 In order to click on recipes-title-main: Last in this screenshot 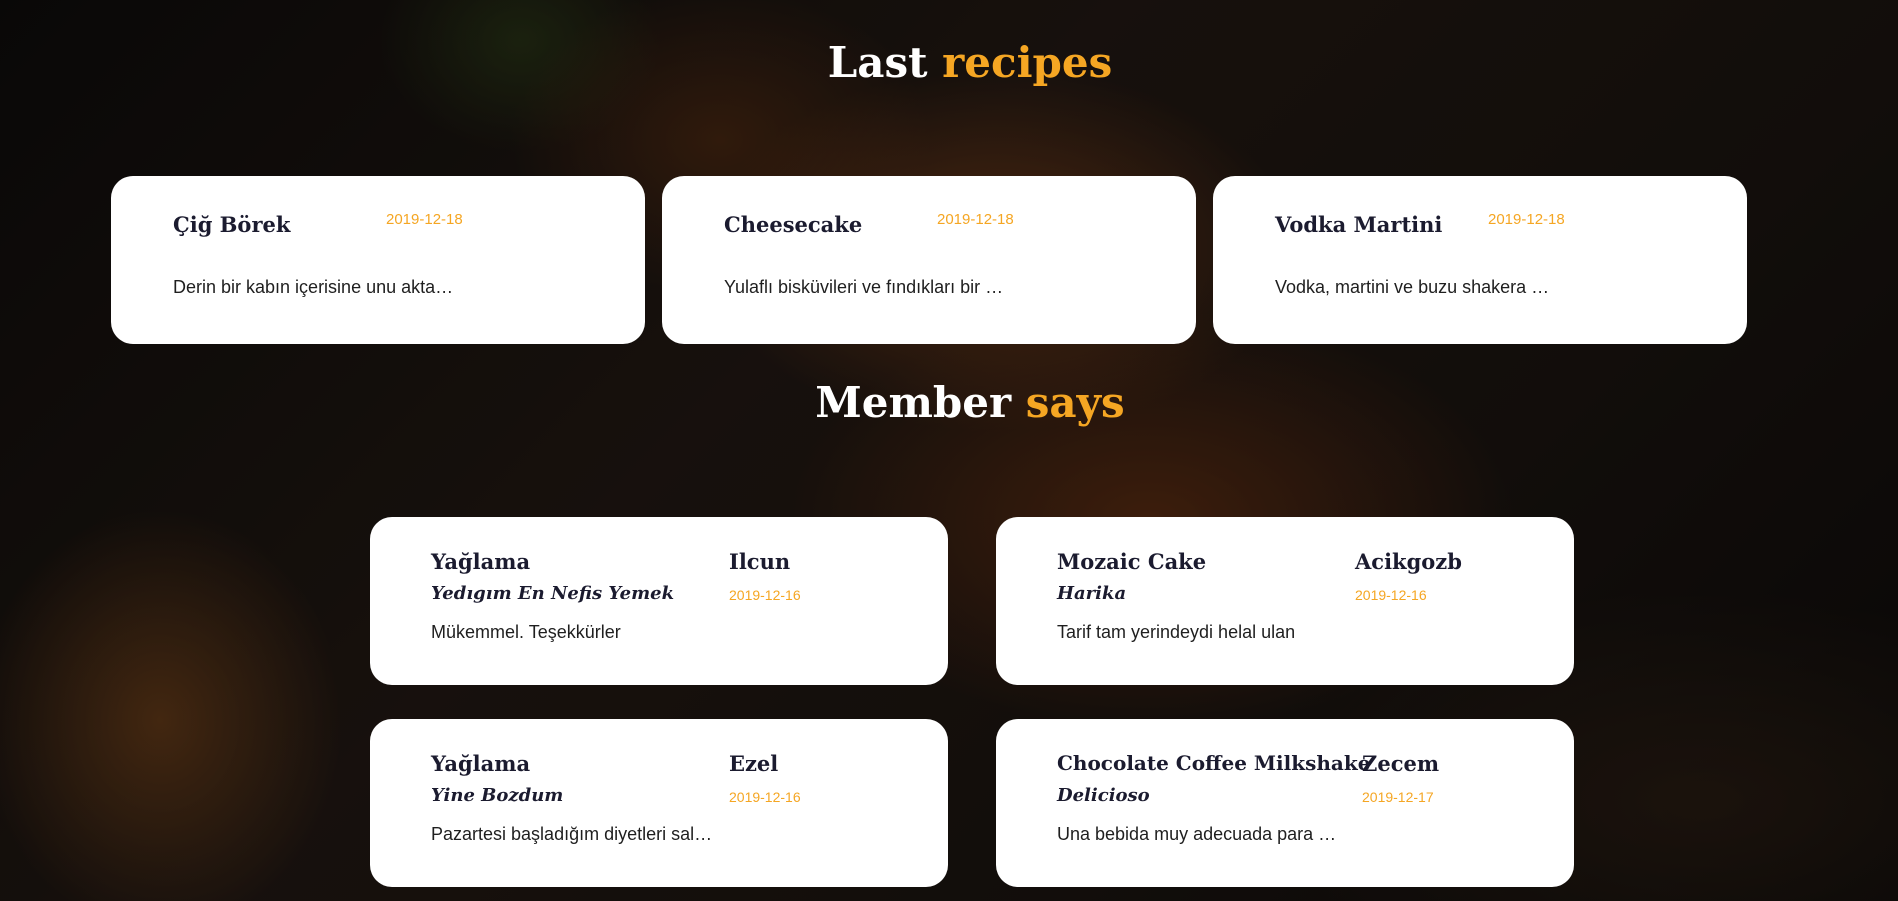, I will do `click(877, 62)`.